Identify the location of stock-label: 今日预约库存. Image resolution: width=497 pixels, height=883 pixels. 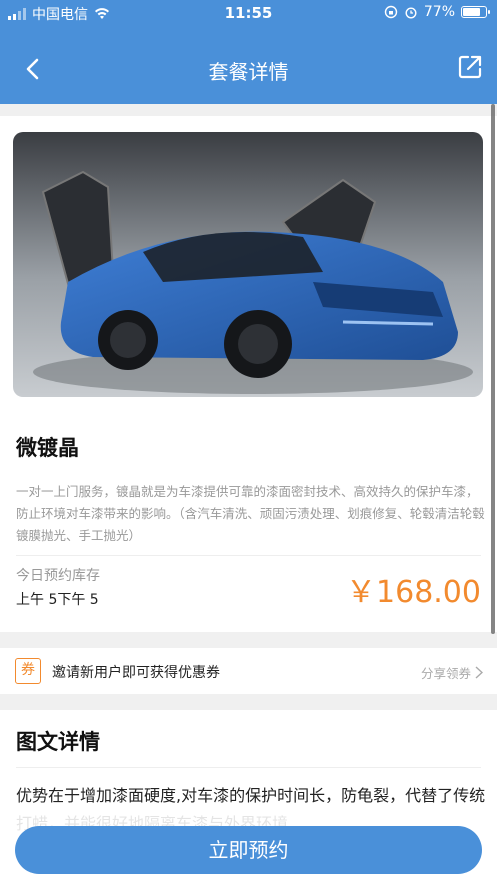
(58, 576).